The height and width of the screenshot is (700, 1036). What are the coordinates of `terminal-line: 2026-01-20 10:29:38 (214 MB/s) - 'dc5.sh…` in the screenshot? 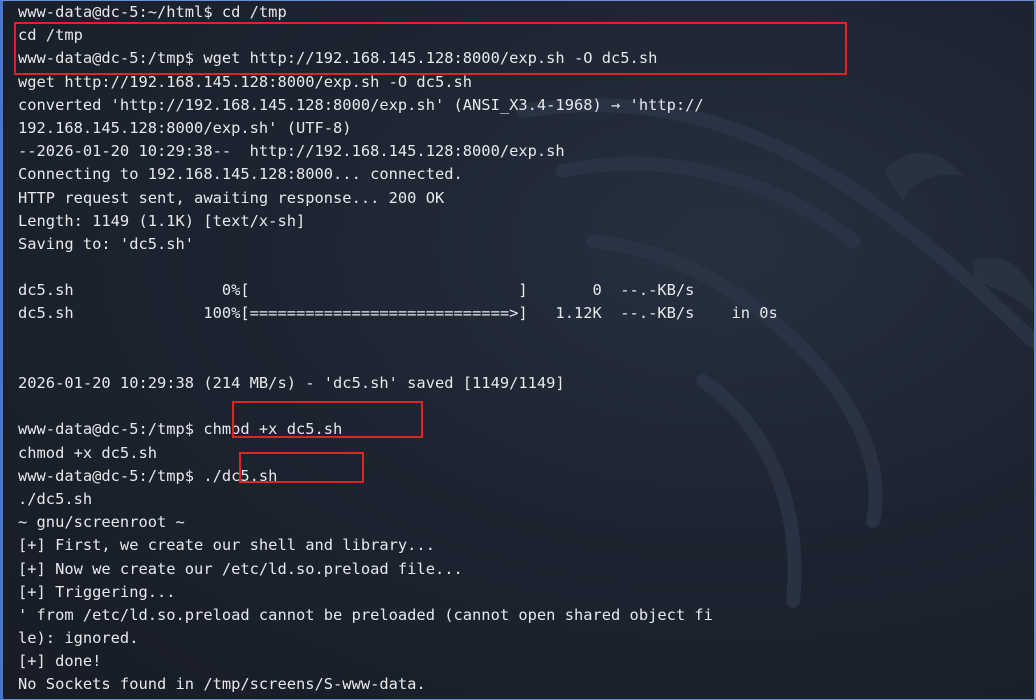 It's located at (291, 383).